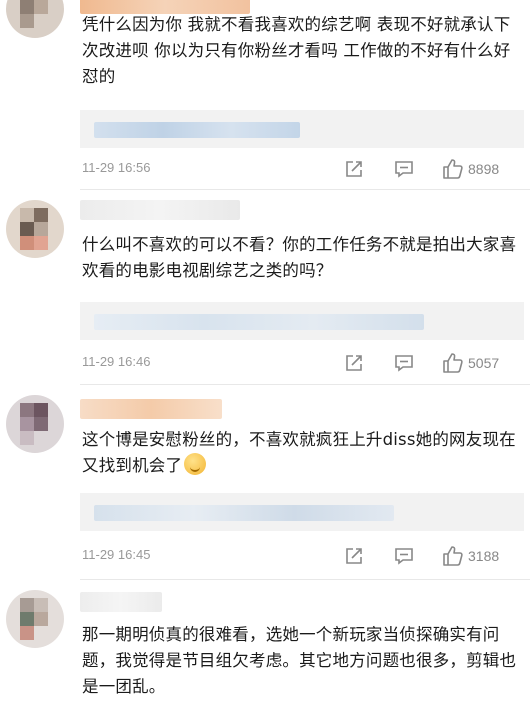 Image resolution: width=530 pixels, height=707 pixels. What do you see at coordinates (484, 169) in the screenshot?
I see `like-count: 8898` at bounding box center [484, 169].